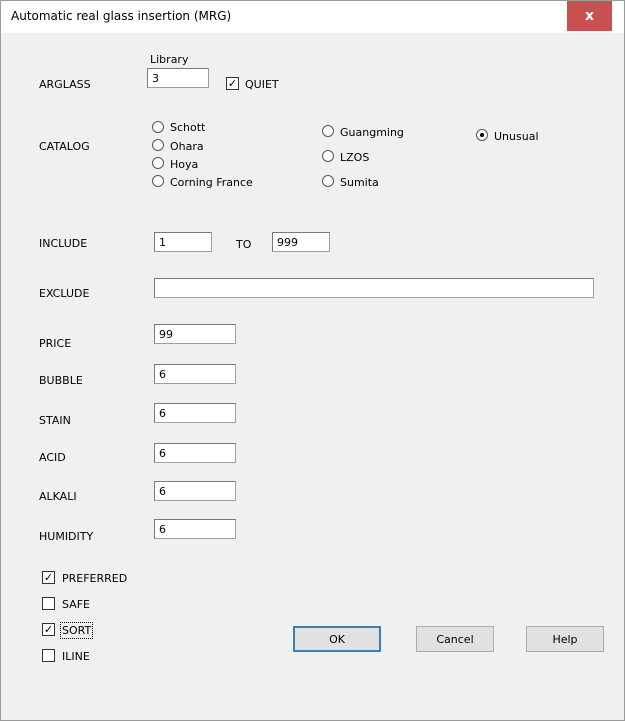  I want to click on preferred-label: PREFERRED, so click(95, 578).